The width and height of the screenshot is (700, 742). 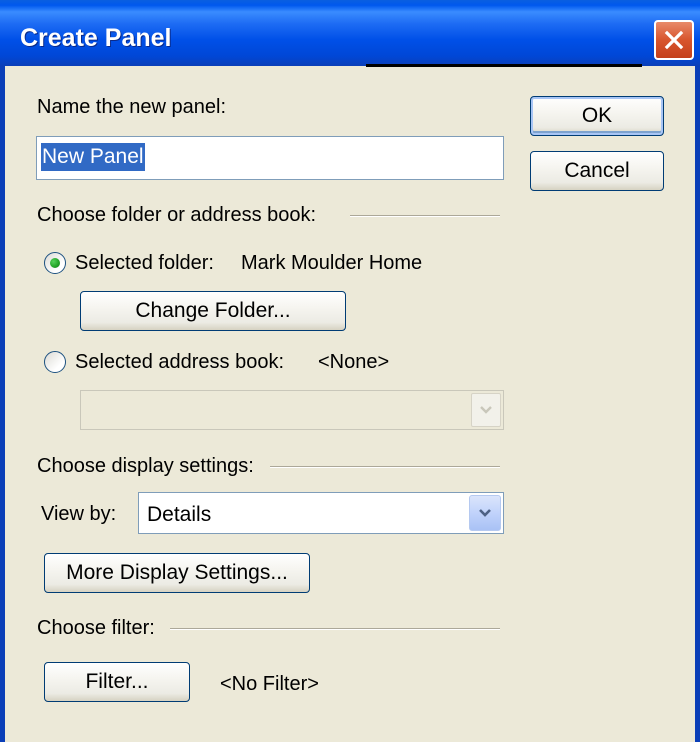 What do you see at coordinates (332, 263) in the screenshot?
I see `selected-folder-value: Mark Moulder Home` at bounding box center [332, 263].